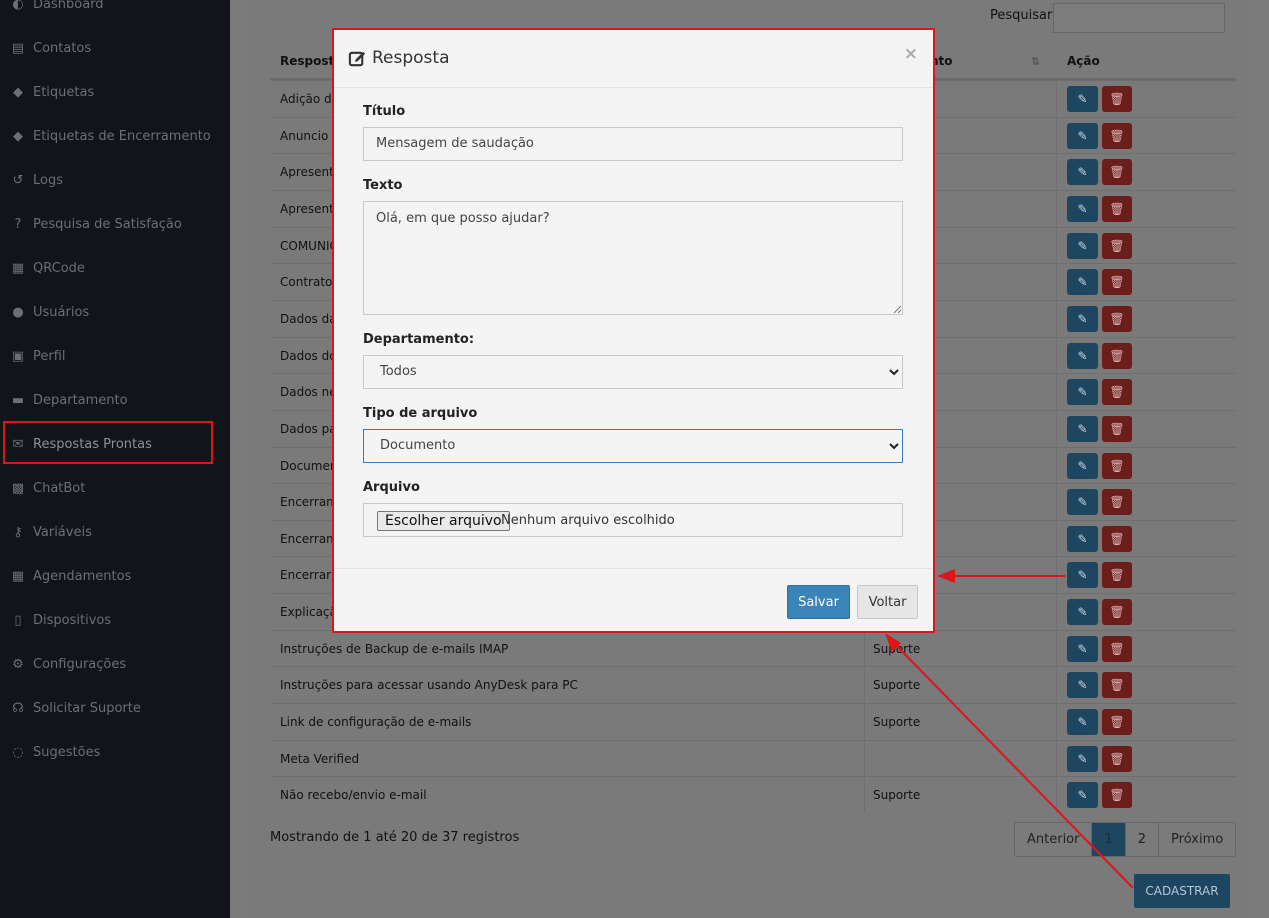 Image resolution: width=1269 pixels, height=918 pixels. Describe the element at coordinates (911, 54) in the screenshot. I see `close-icon: ×` at that location.